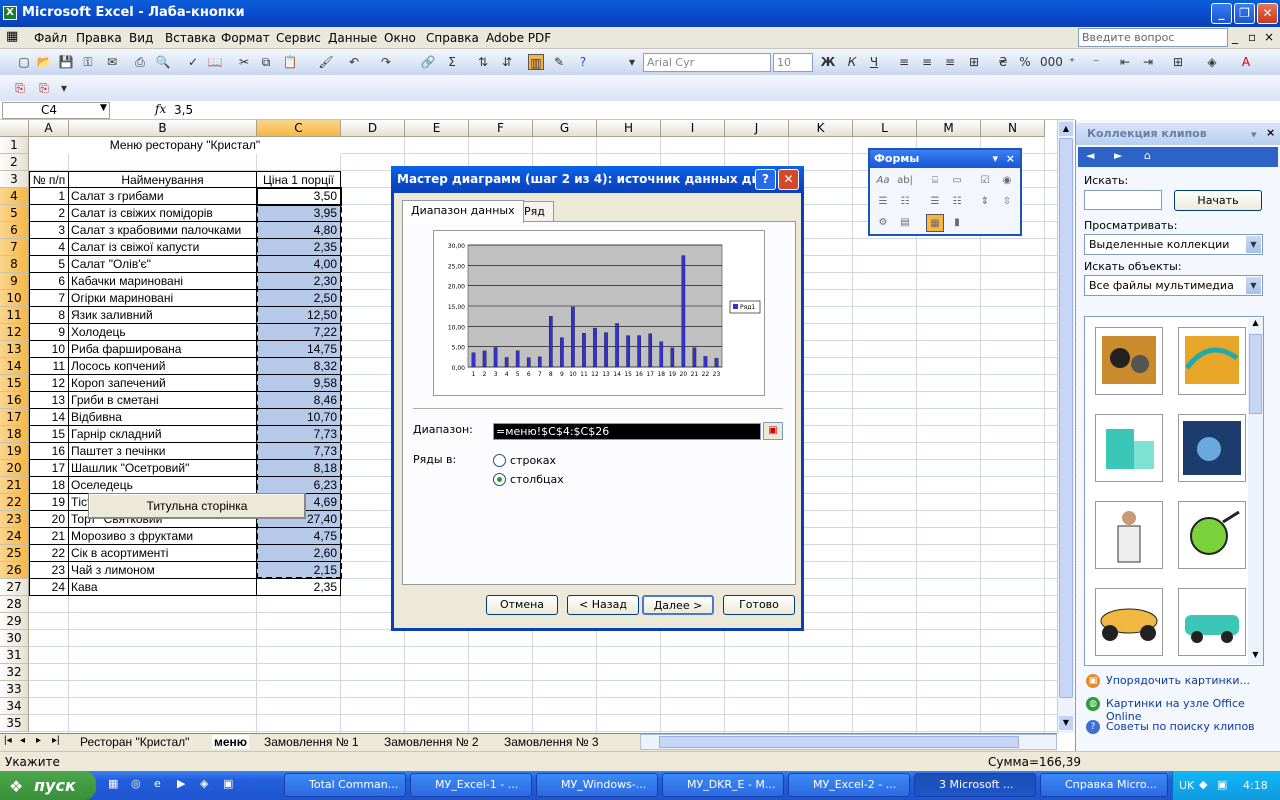 The image size is (1280, 800). I want to click on column-header: C, so click(299, 128).